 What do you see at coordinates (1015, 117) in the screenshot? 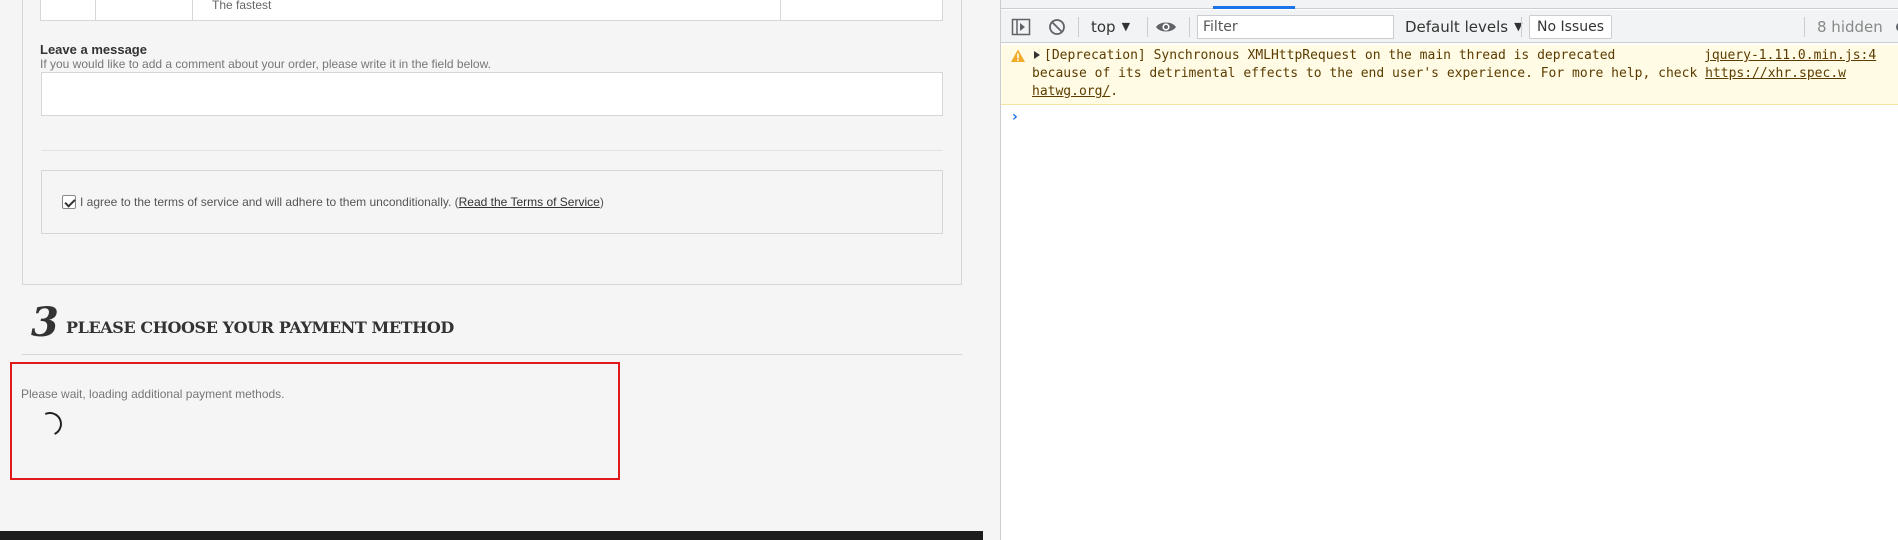
I see `console-prompt-chevron: ›` at bounding box center [1015, 117].